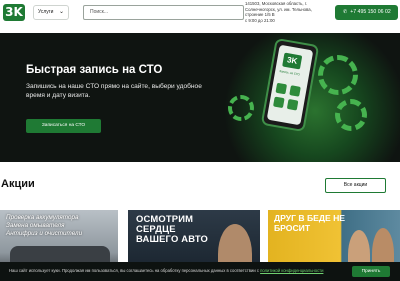  Describe the element at coordinates (281, 88) in the screenshot. I see `wrench-tile-icon` at that location.